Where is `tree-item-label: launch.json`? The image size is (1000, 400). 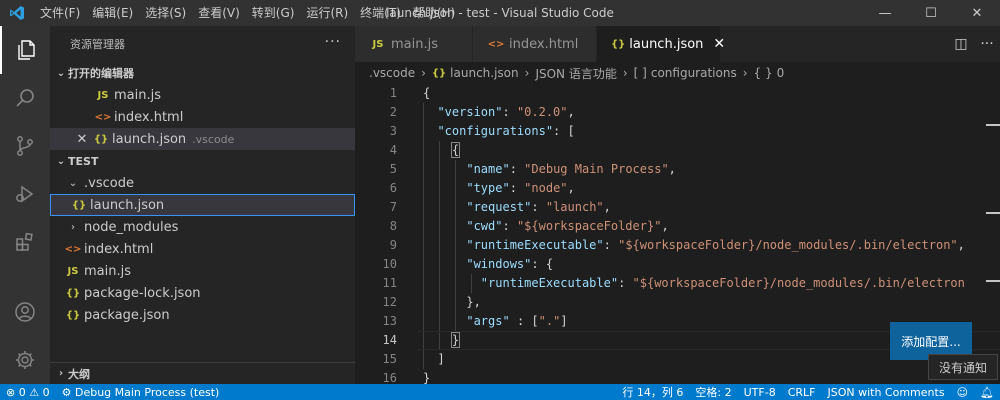 tree-item-label: launch.json is located at coordinates (127, 205).